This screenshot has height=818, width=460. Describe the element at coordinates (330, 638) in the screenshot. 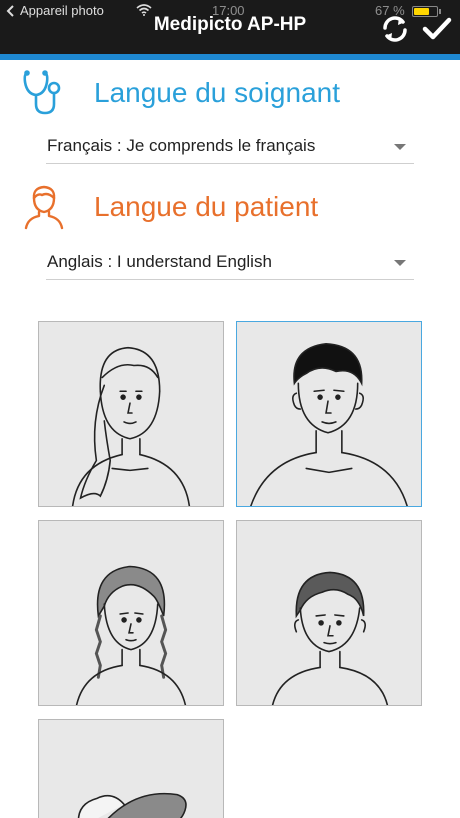

I see `boy-portrait-icon` at that location.